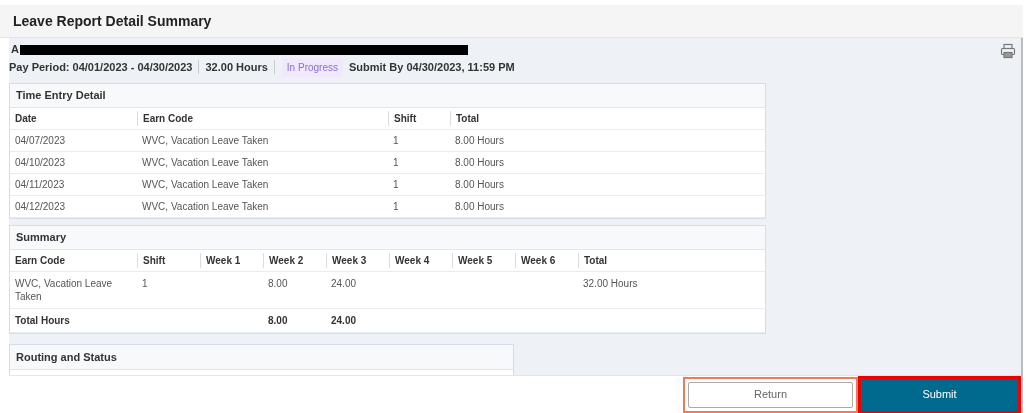  I want to click on column-header: Week 6, so click(538, 260).